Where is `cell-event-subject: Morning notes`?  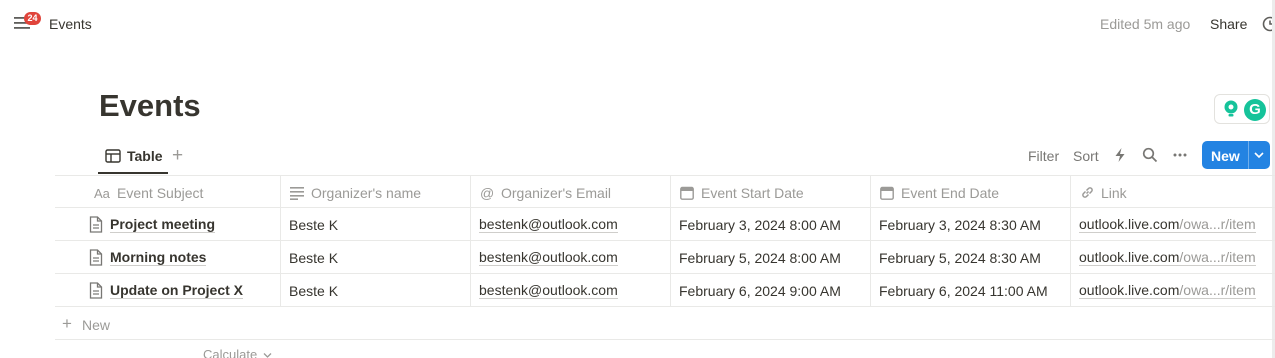
cell-event-subject: Morning notes is located at coordinates (181, 257).